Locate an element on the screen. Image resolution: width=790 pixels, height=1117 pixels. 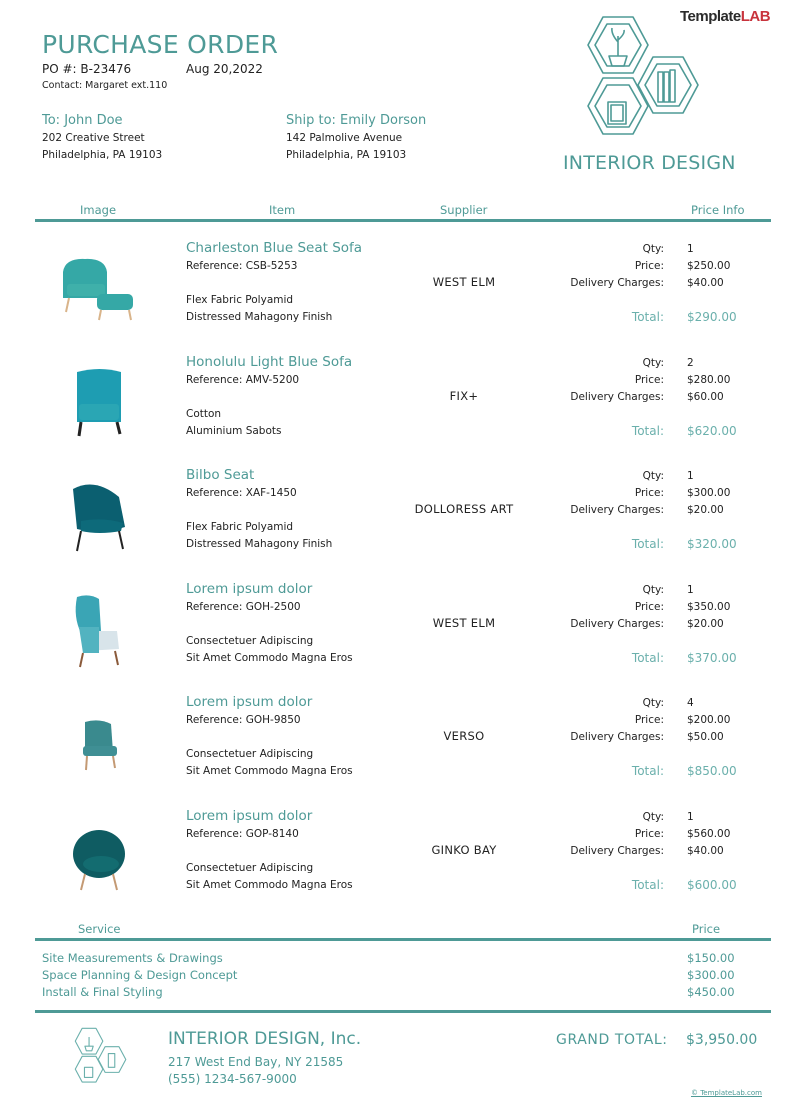
item-reference: Reference: GOP-8140 is located at coordinates (242, 834).